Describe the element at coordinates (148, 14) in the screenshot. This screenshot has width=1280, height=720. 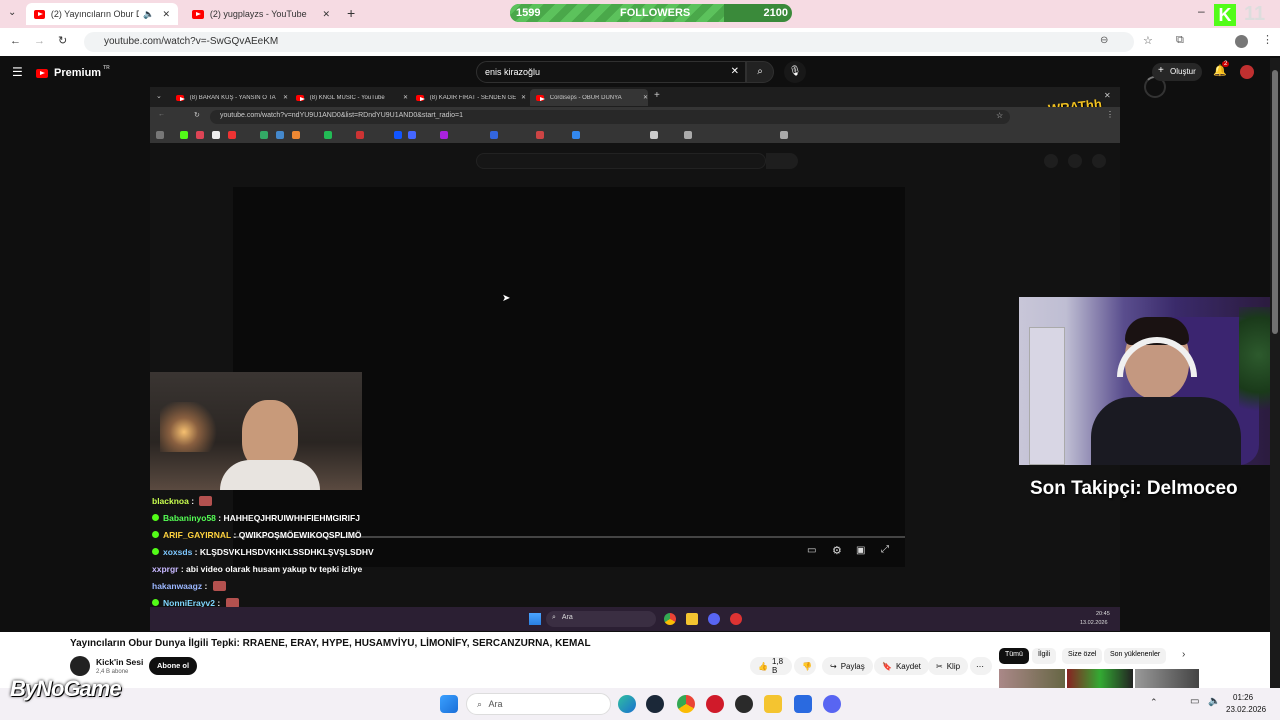
I see `audio-icon: 🔈` at that location.